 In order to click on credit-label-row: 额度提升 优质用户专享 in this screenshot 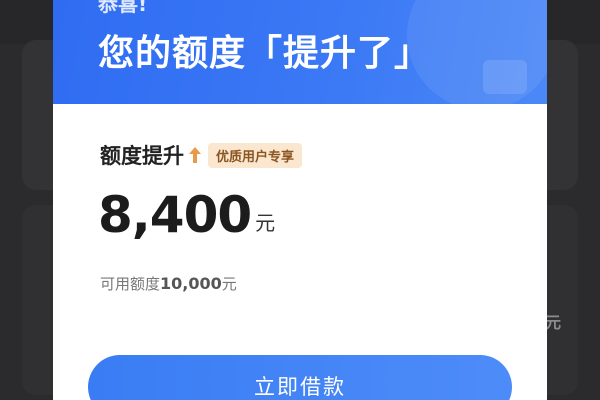, I will do `click(201, 155)`.